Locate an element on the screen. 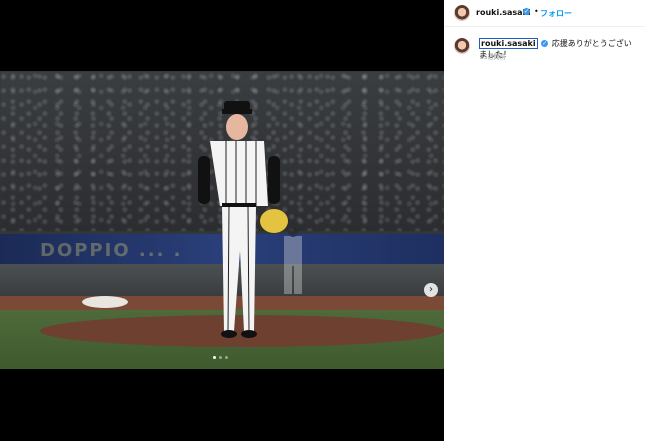 The width and height of the screenshot is (645, 441). base is located at coordinates (105, 302).